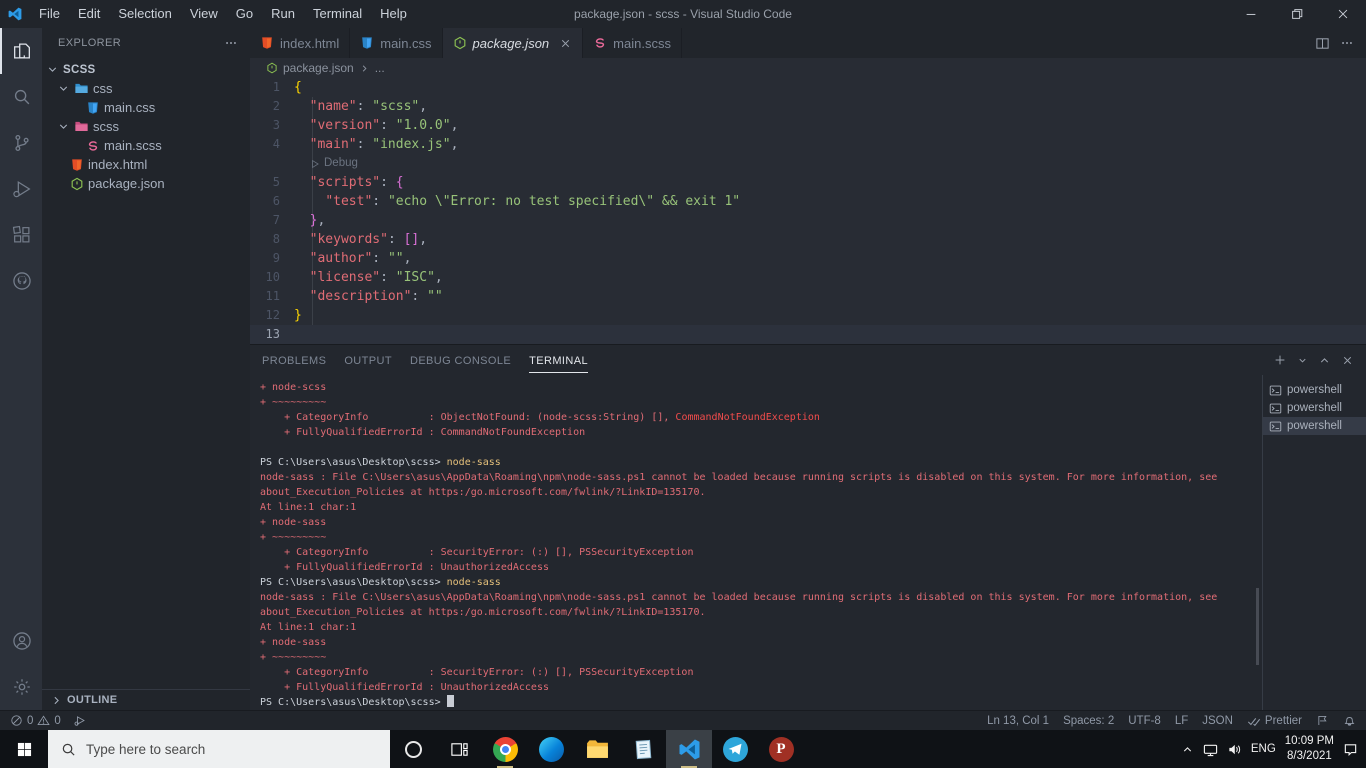 The width and height of the screenshot is (1366, 768). I want to click on network-icon, so click(1210, 749).